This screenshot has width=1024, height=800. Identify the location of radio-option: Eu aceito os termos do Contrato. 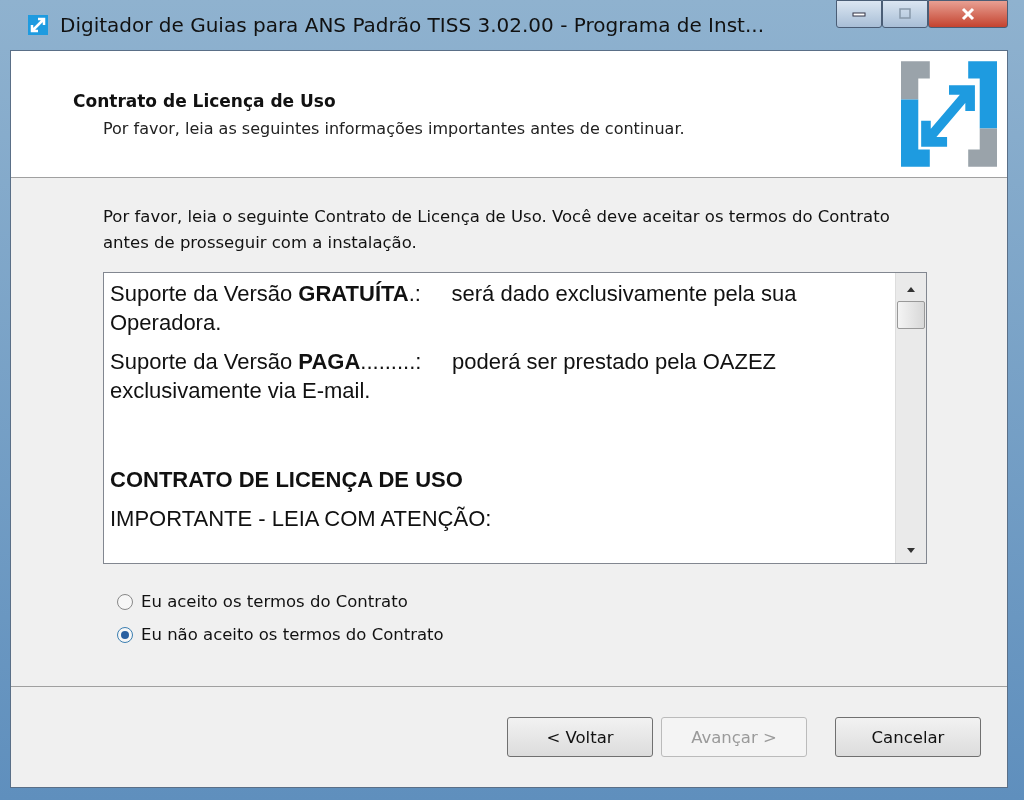
(522, 601).